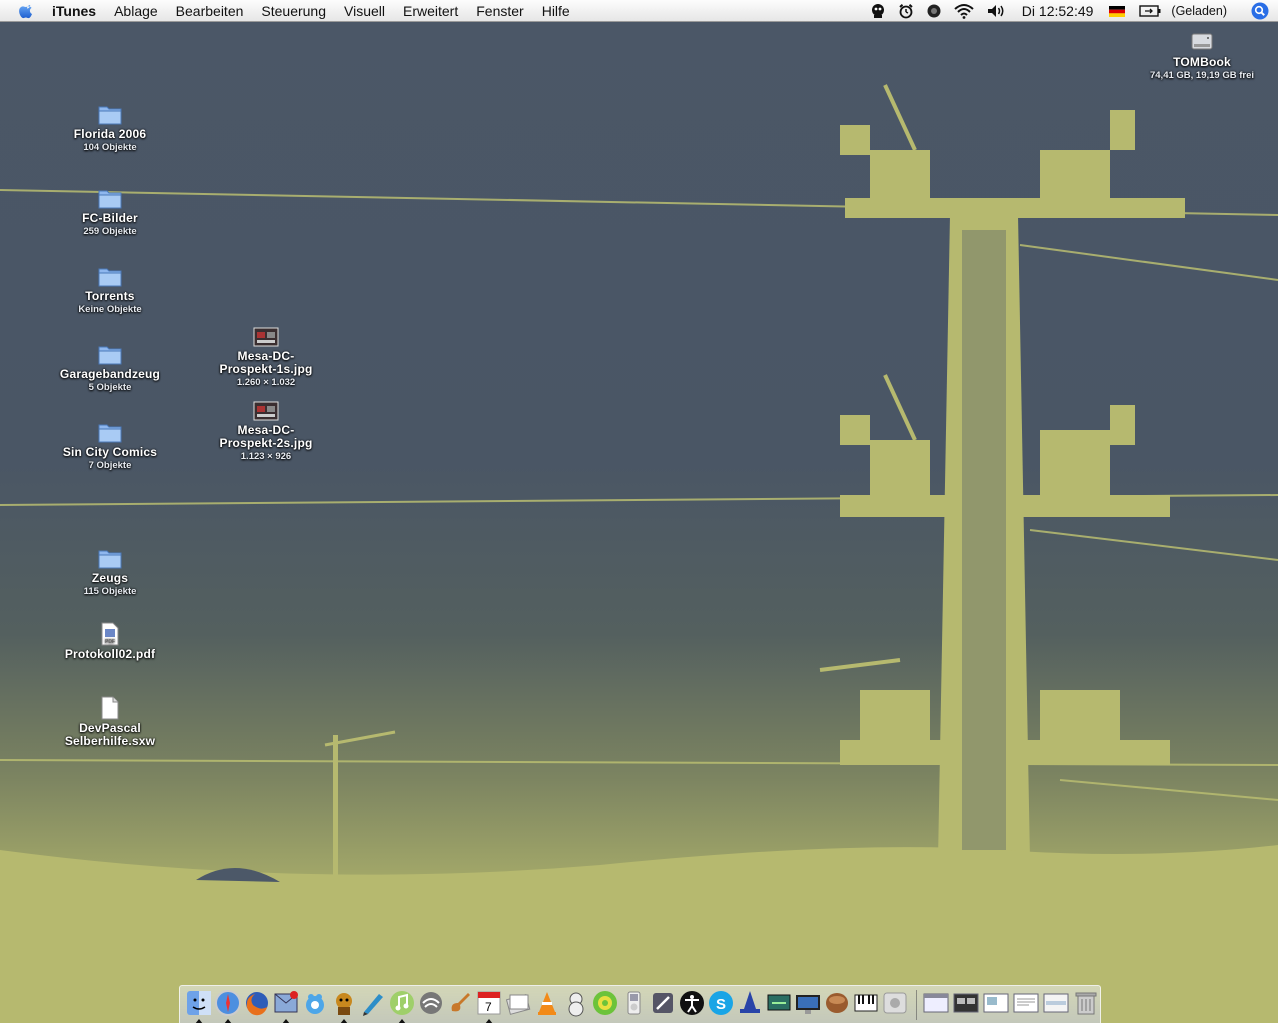 This screenshot has width=1278, height=1023. What do you see at coordinates (916, 1005) in the screenshot?
I see `dock-separator` at bounding box center [916, 1005].